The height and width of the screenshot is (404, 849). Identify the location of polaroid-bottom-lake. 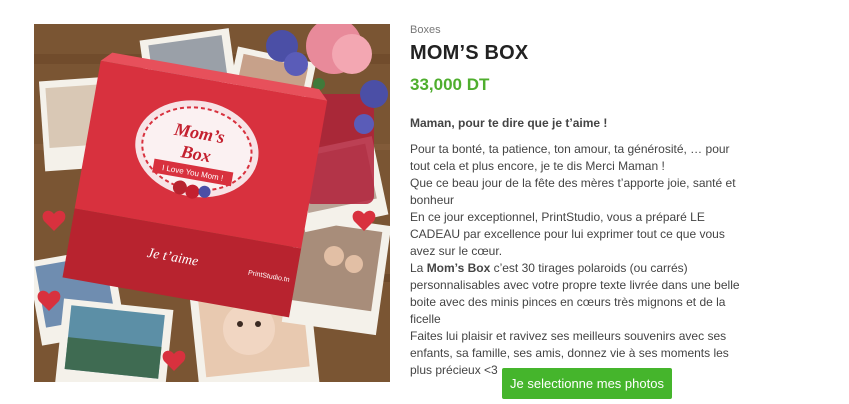
(114, 340).